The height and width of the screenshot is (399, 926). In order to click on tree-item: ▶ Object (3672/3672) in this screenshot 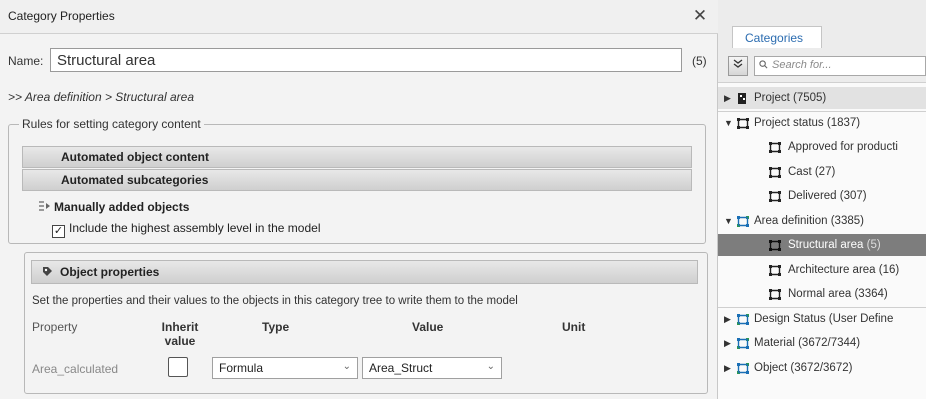, I will do `click(822, 368)`.